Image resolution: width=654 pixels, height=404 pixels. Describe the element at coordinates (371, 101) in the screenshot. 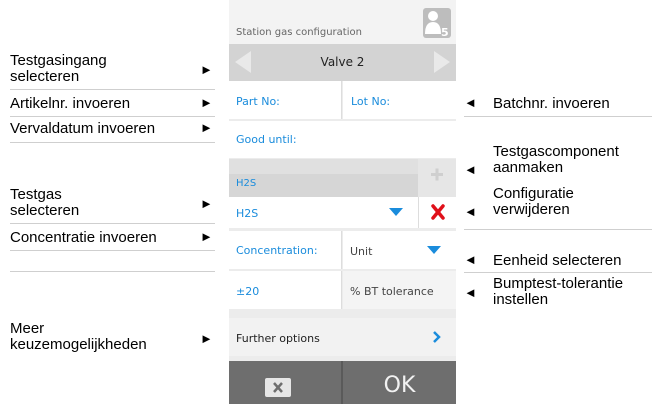

I see `lot-no-label: Lot No:` at that location.